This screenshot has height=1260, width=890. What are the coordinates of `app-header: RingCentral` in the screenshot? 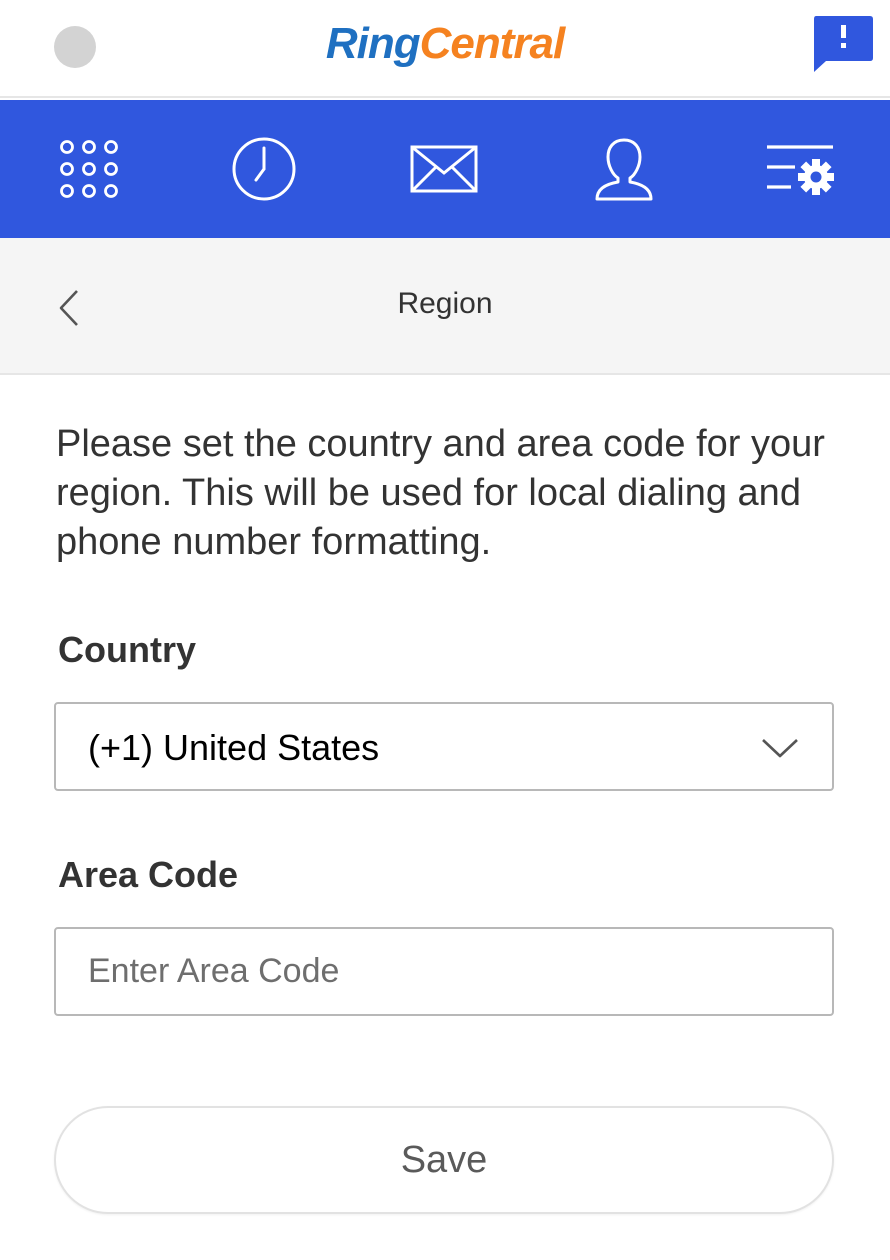 It's located at (445, 49).